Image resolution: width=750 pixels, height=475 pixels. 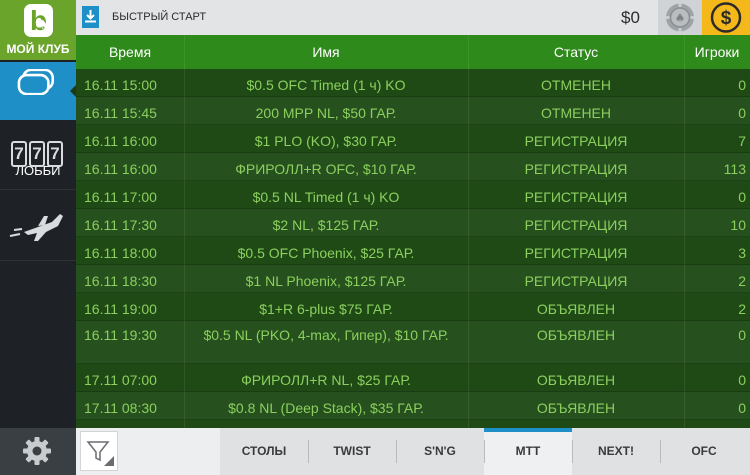 What do you see at coordinates (734, 169) in the screenshot?
I see `players-count: 113` at bounding box center [734, 169].